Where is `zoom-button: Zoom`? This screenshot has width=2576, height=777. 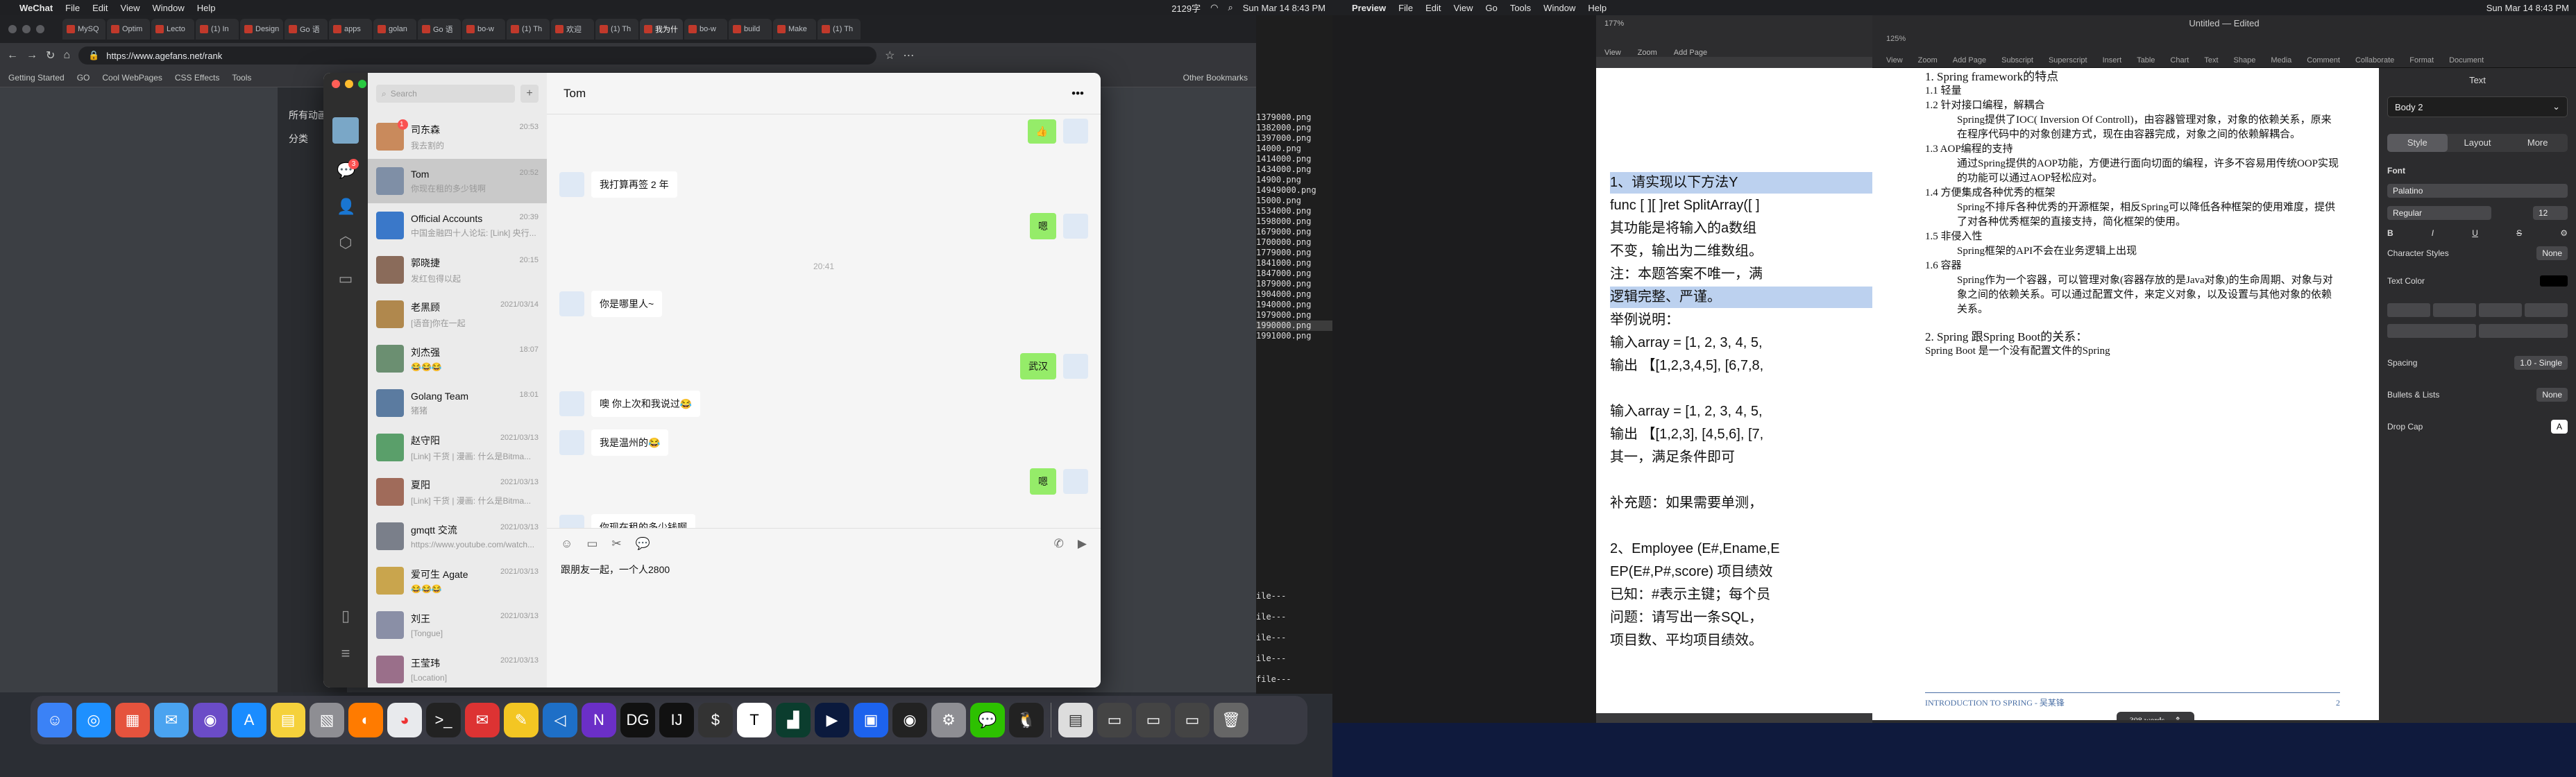
zoom-button: Zoom is located at coordinates (1648, 53).